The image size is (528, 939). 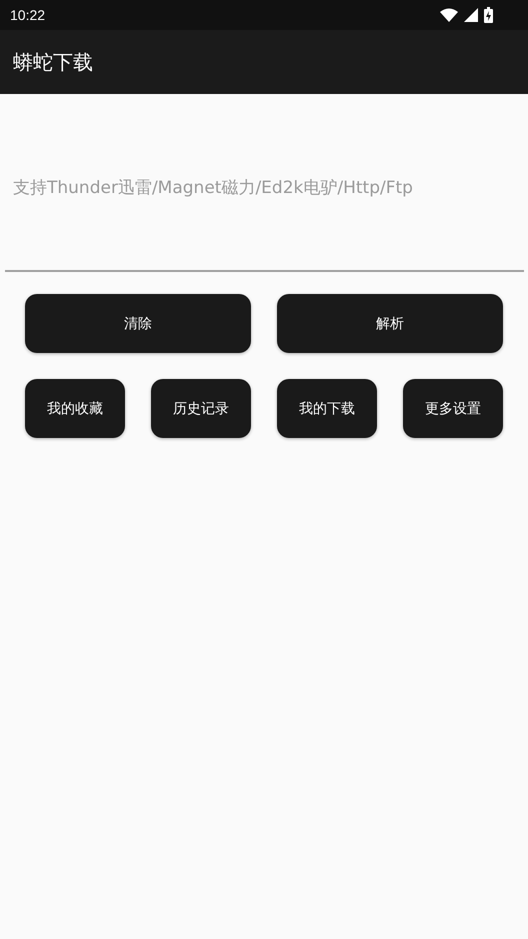 I want to click on menu-button: 历史记录, so click(x=201, y=408).